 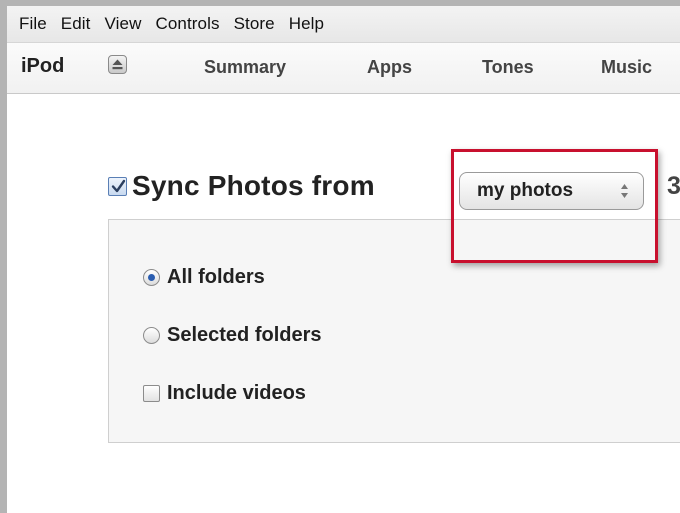 What do you see at coordinates (343, 24) in the screenshot?
I see `menu-bar: File Edit View Controls Store Help` at bounding box center [343, 24].